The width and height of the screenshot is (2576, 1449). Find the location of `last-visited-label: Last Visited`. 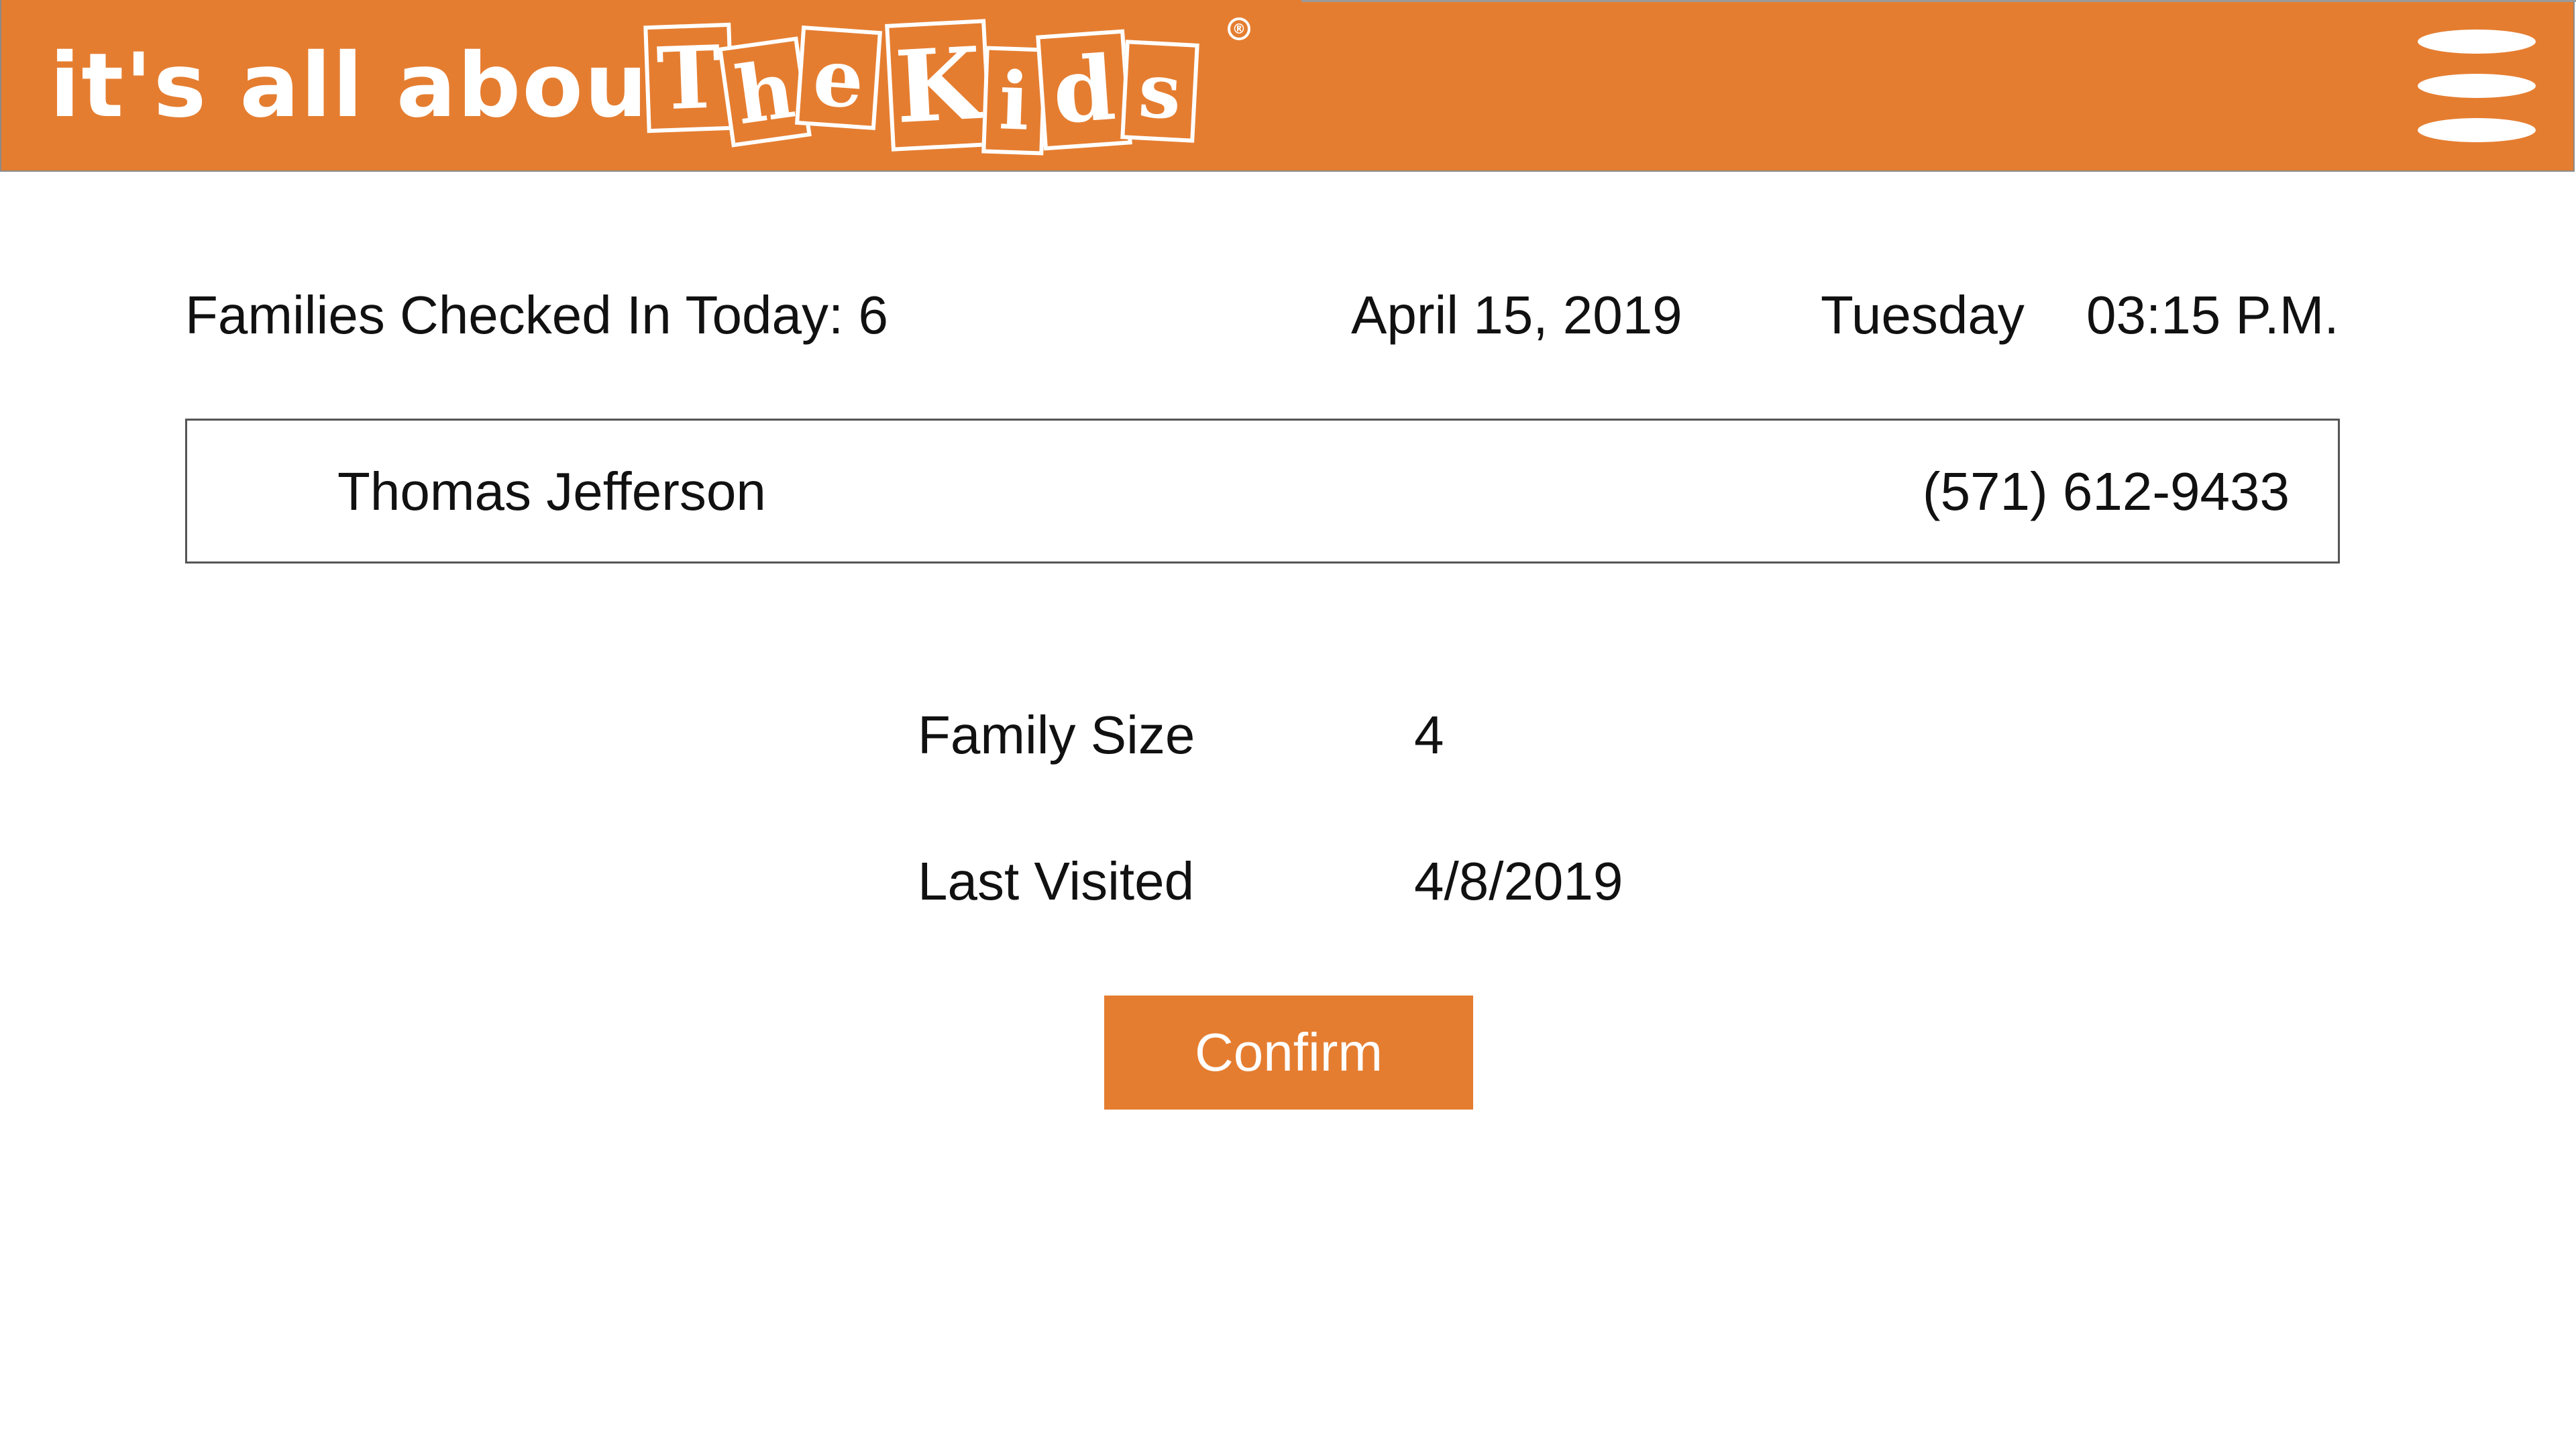

last-visited-label: Last Visited is located at coordinates (1056, 881).